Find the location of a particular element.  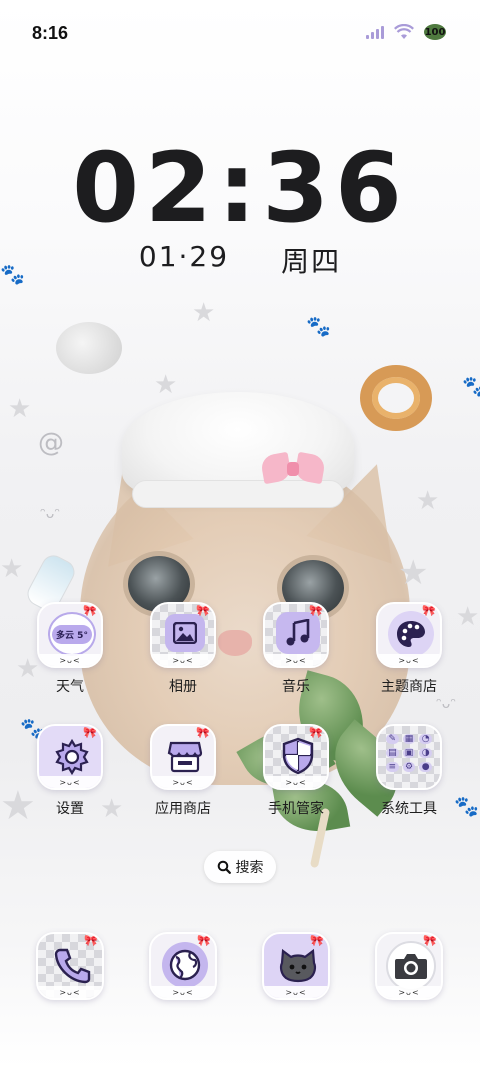

pink-bow-decoration is located at coordinates (293, 470).